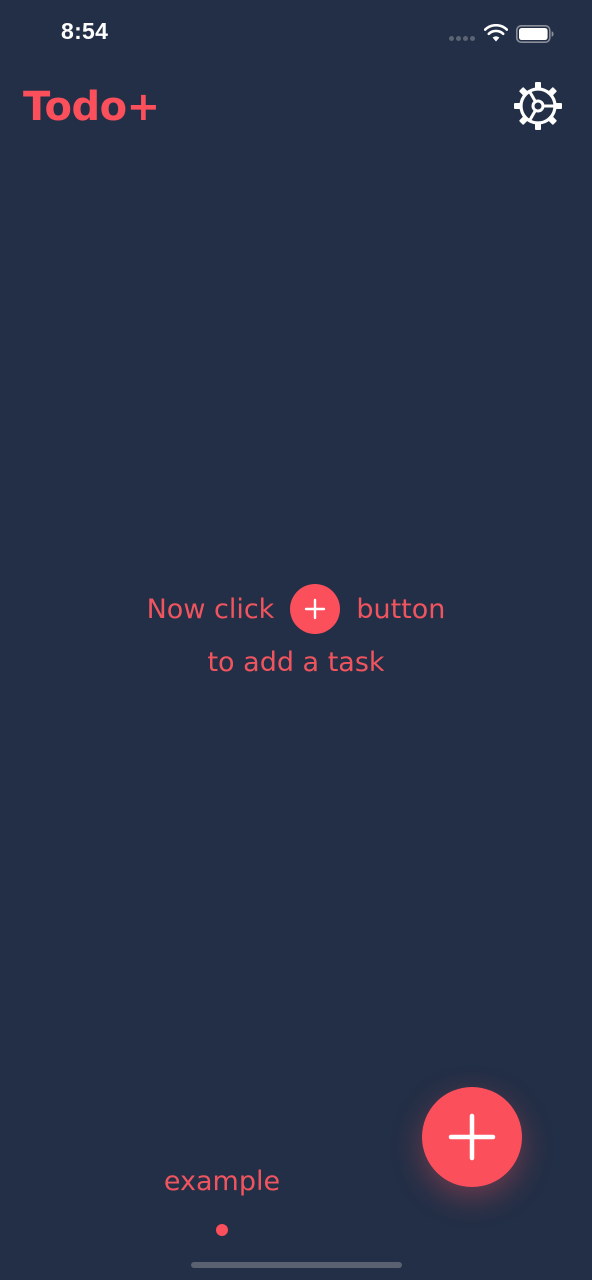  Describe the element at coordinates (296, 1265) in the screenshot. I see `home-indicator` at that location.